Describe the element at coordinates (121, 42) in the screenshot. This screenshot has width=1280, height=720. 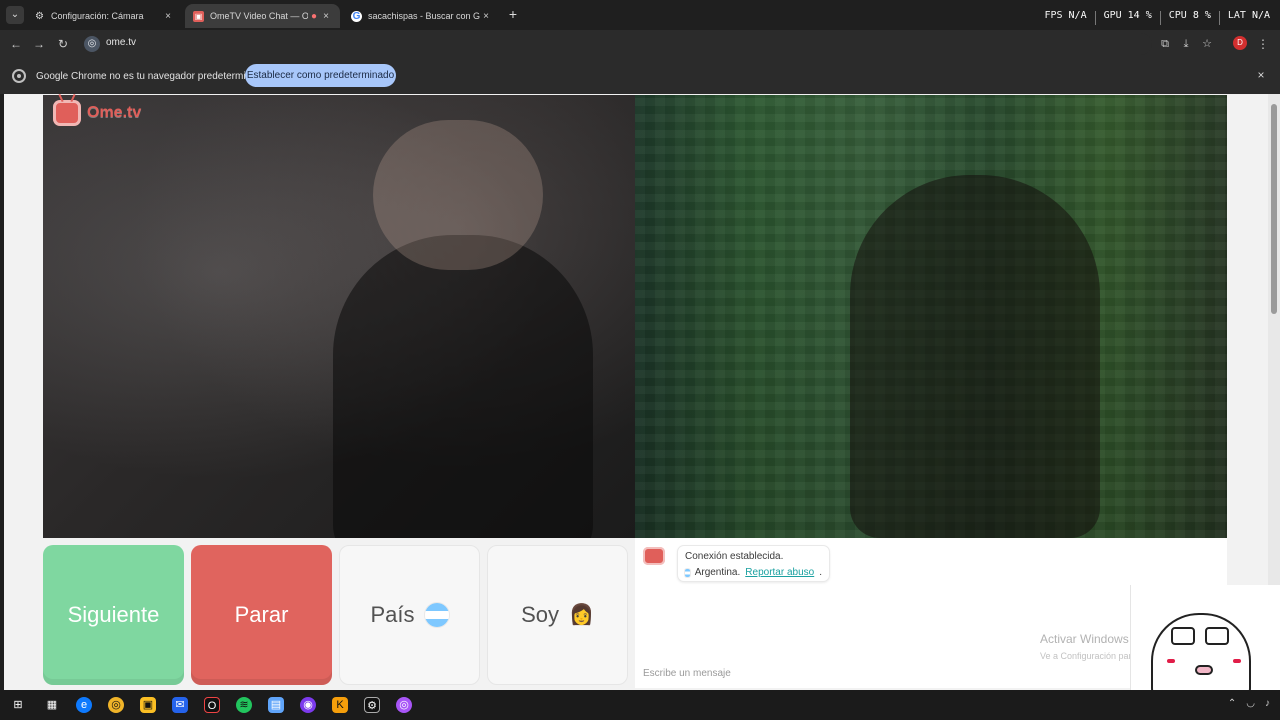
I see `address-text: ome.tv` at that location.